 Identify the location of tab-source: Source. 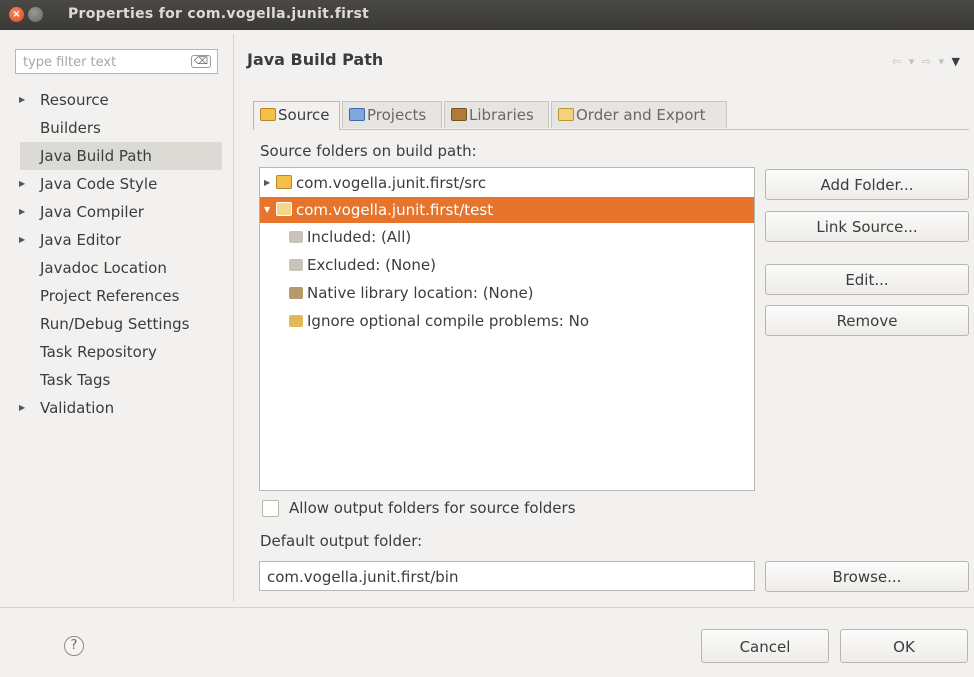
(296, 115).